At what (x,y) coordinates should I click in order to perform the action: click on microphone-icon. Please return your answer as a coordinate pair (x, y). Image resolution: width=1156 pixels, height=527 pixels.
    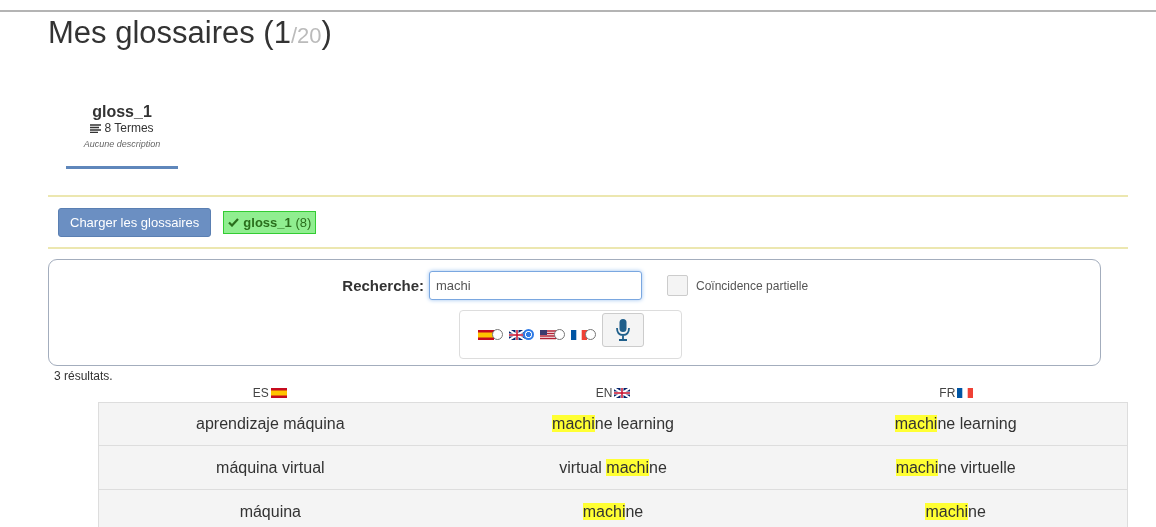
    Looking at the image, I should click on (623, 329).